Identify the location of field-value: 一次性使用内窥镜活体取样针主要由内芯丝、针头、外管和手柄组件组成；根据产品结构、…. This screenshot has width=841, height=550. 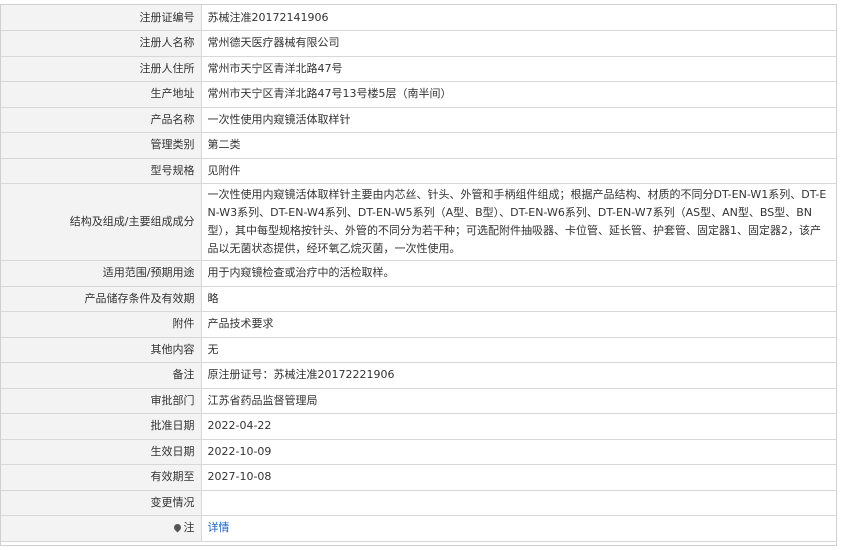
(518, 222).